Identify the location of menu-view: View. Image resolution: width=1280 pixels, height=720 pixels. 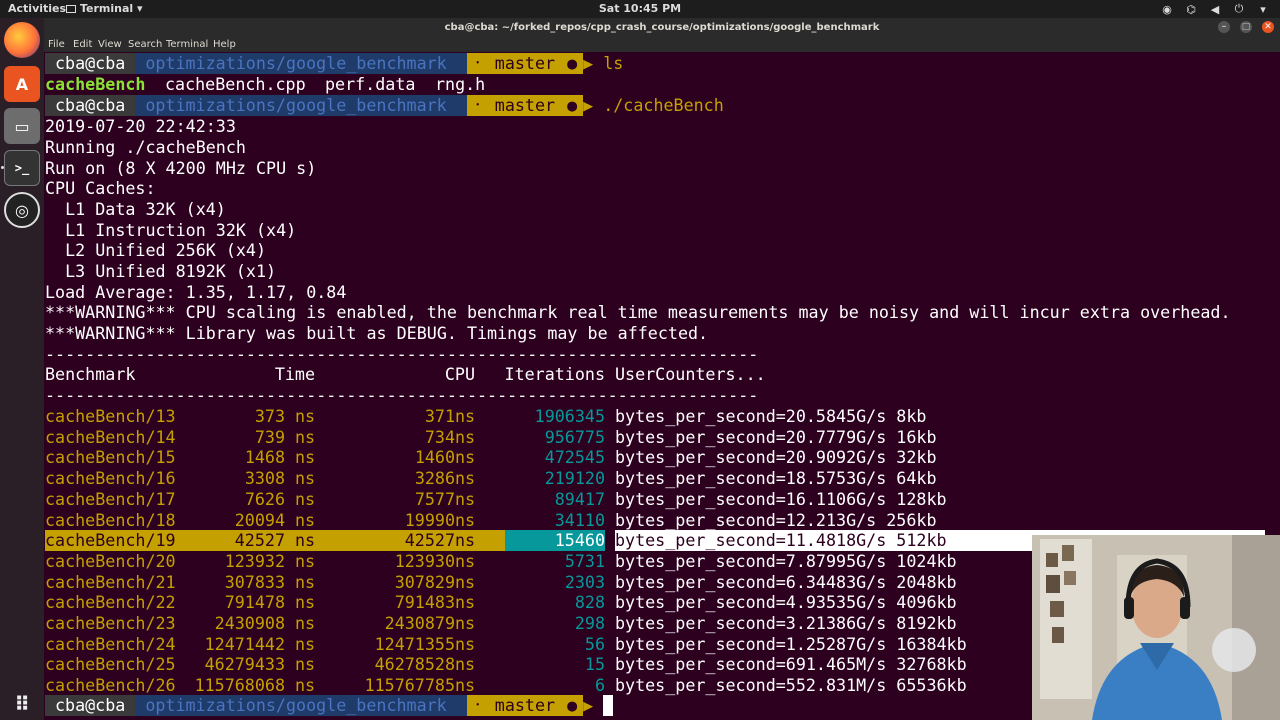
(110, 44).